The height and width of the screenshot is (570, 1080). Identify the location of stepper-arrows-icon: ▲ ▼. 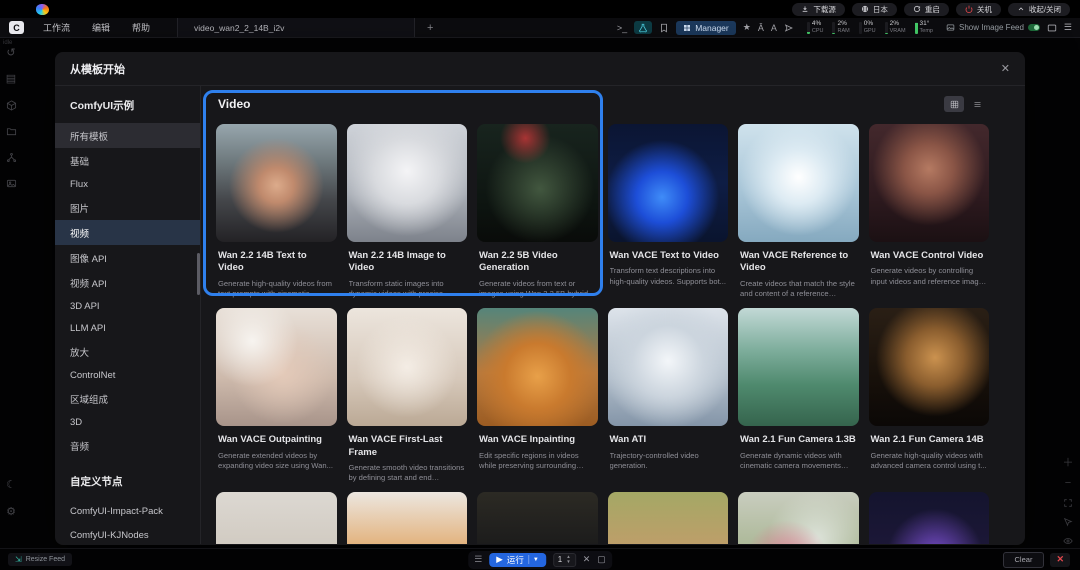
(568, 559).